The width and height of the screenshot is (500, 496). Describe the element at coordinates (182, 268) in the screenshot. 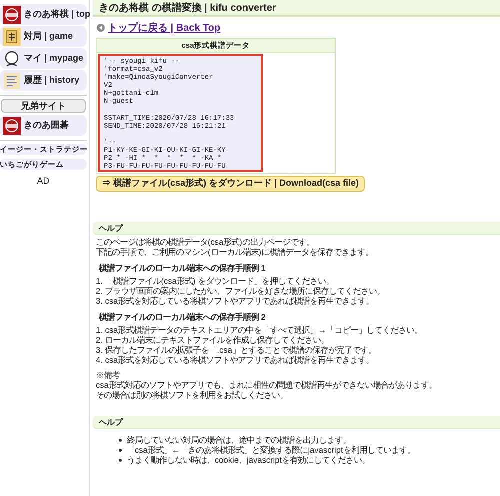

I see `procedure-title: 棋譜ファイルのローカル端末への保存手順例 1` at that location.